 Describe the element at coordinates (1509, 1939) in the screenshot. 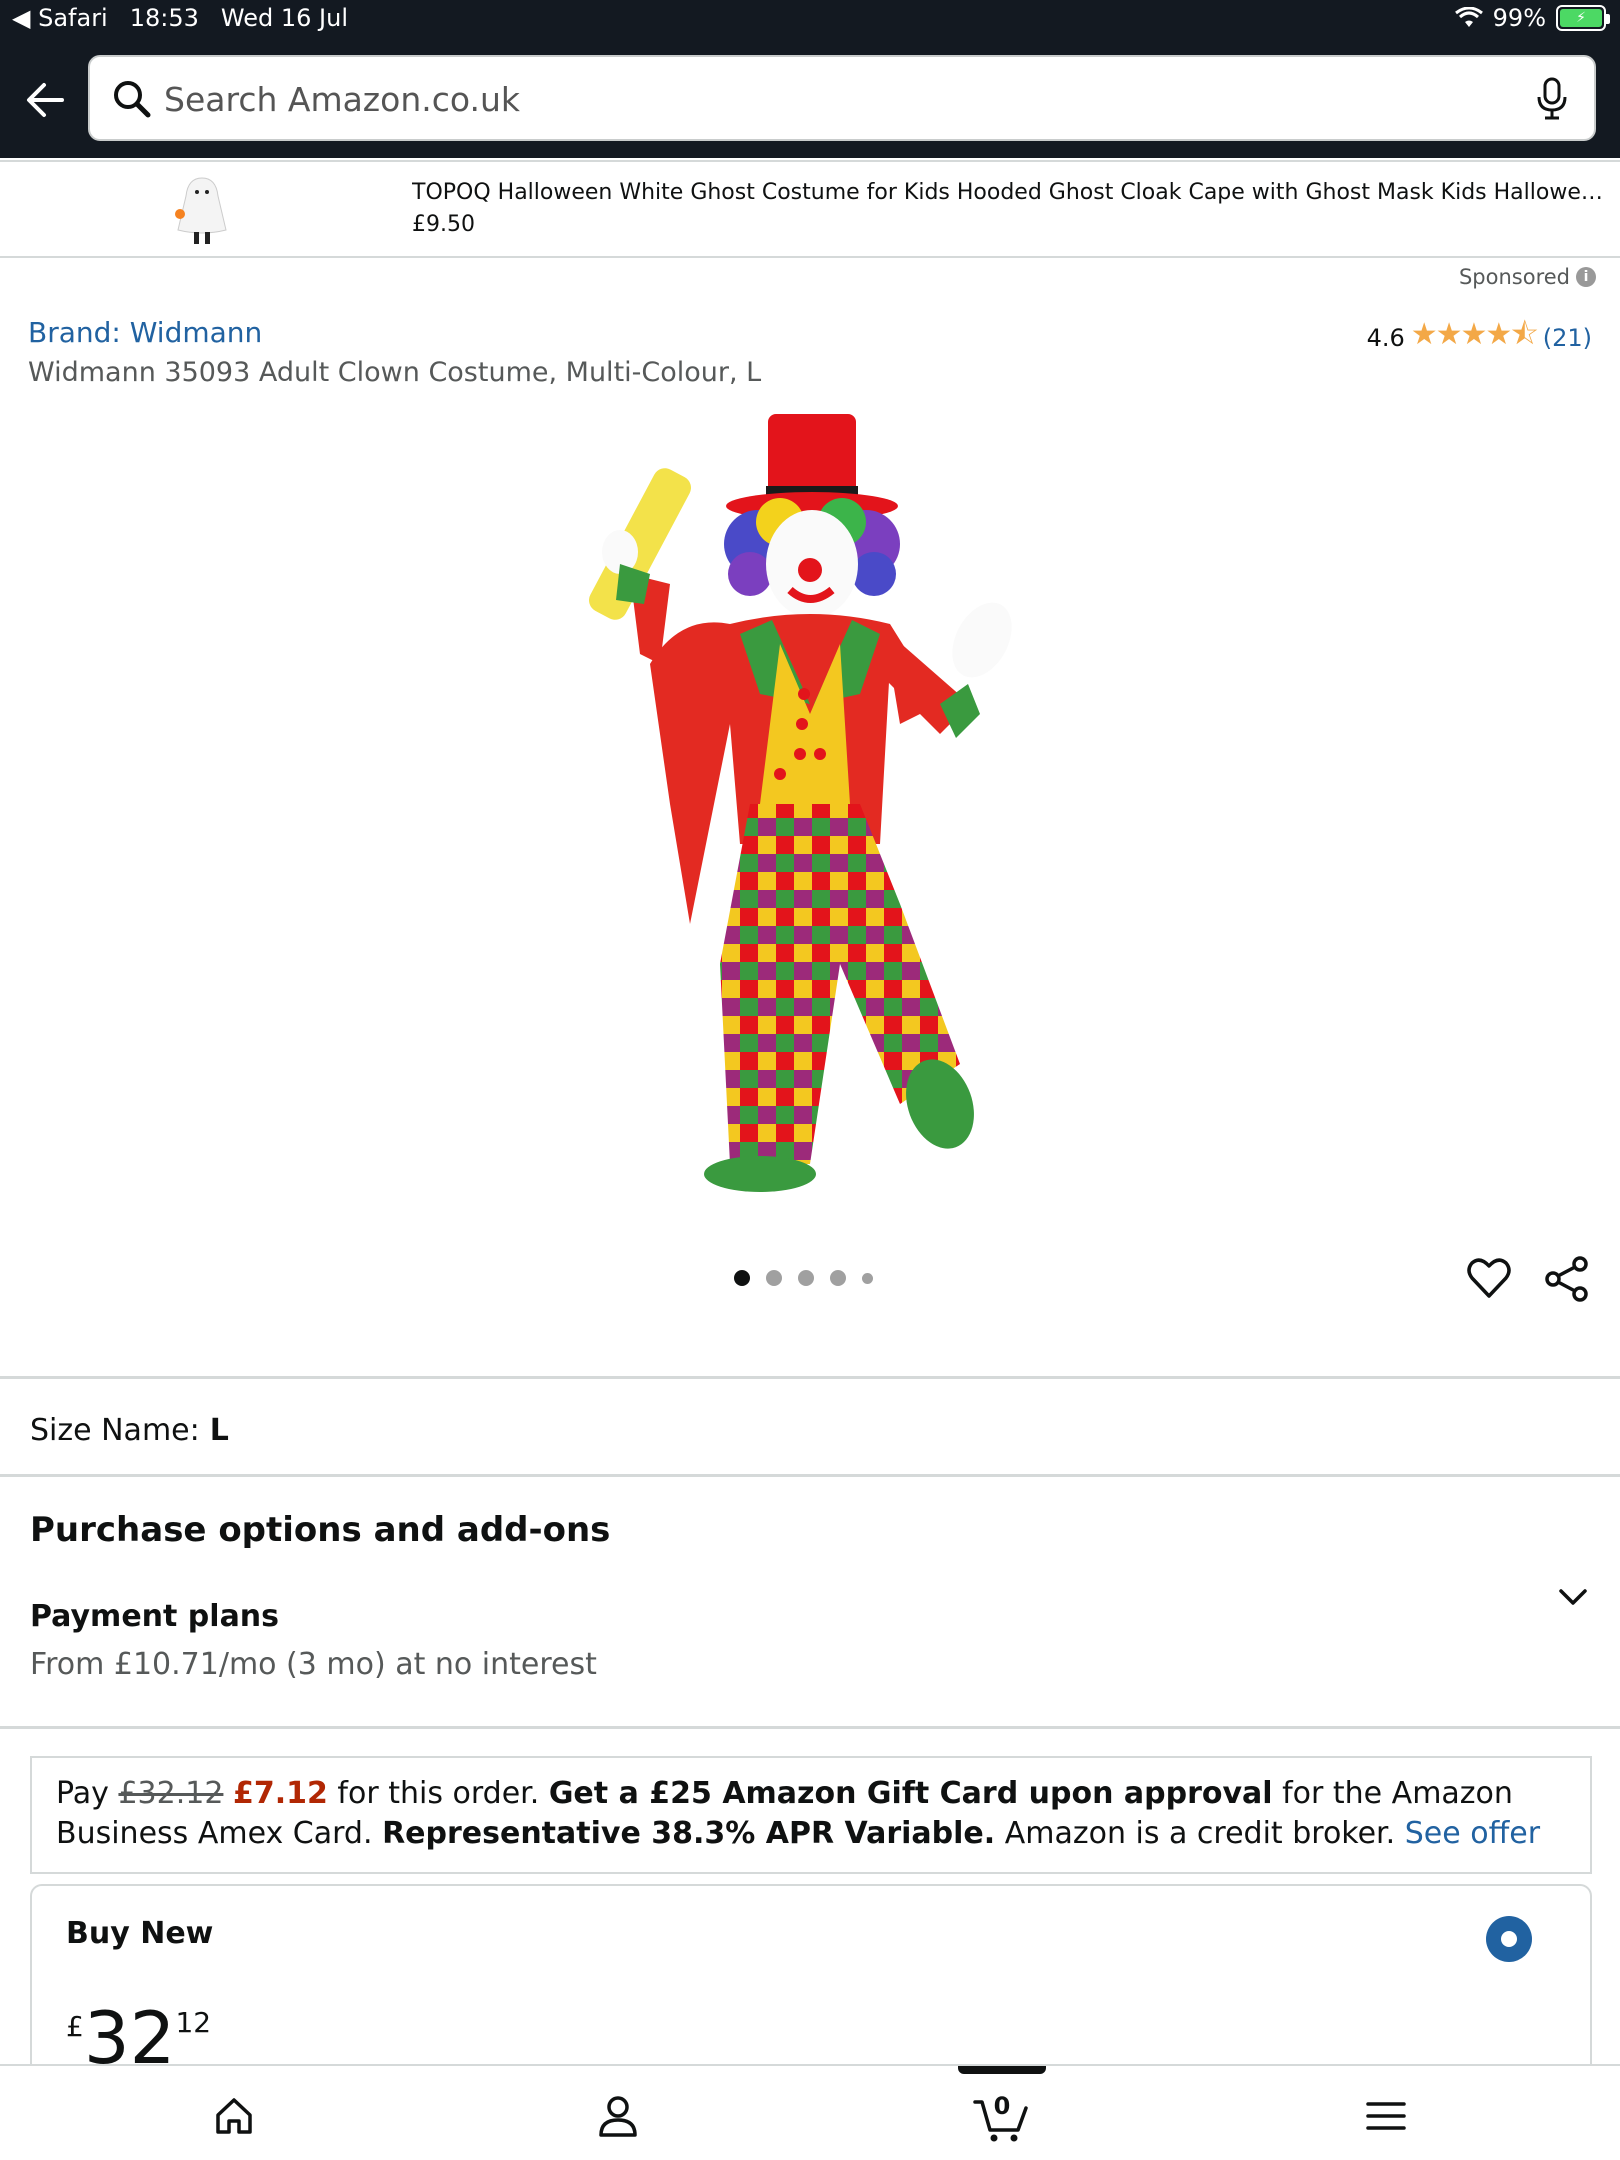

I see `buy-new-radio` at that location.